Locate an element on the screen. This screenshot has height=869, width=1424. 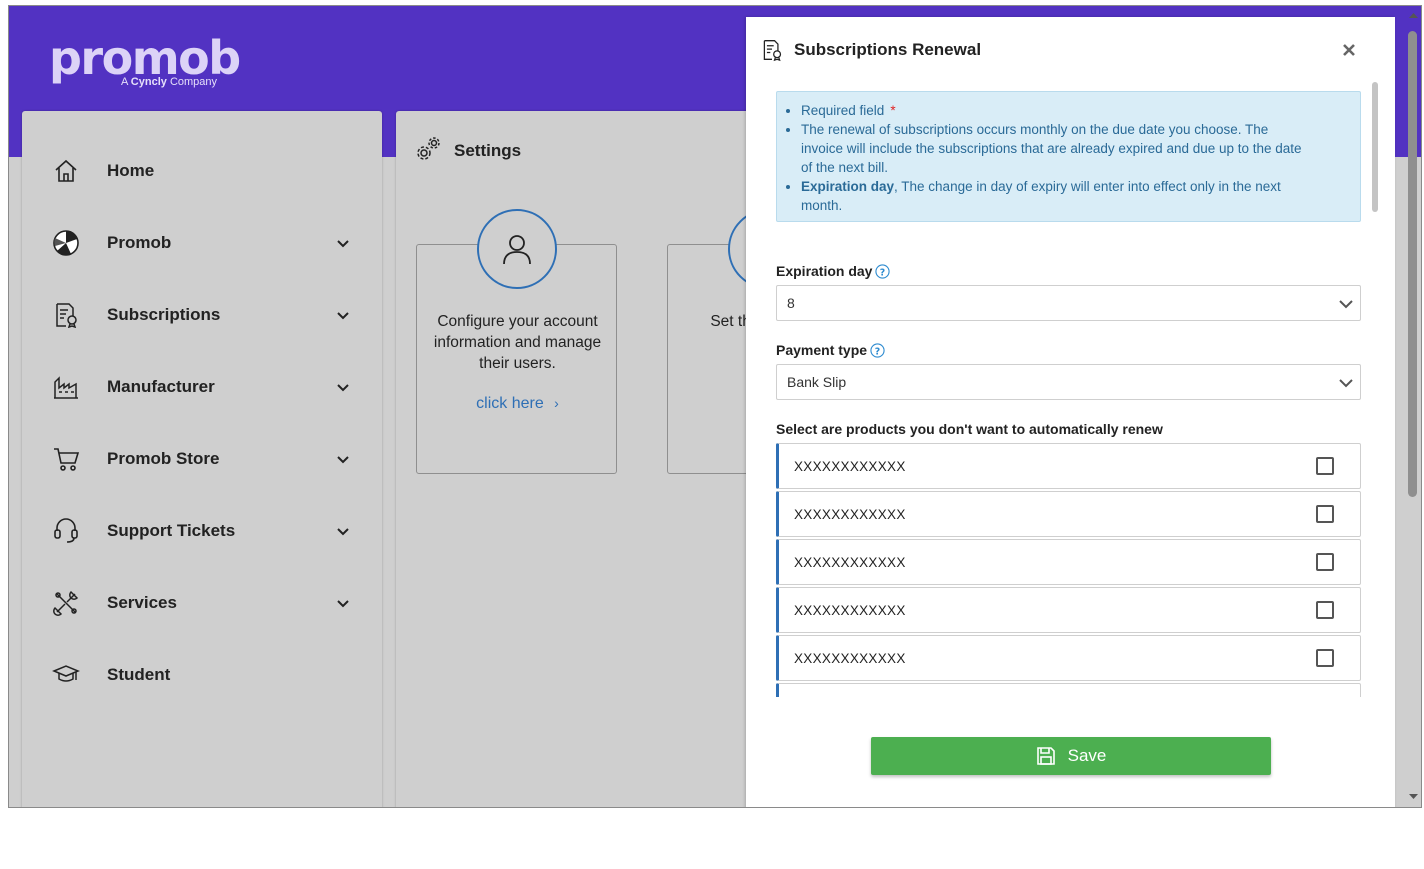
expiration-label: Expiration day ? is located at coordinates (833, 271).